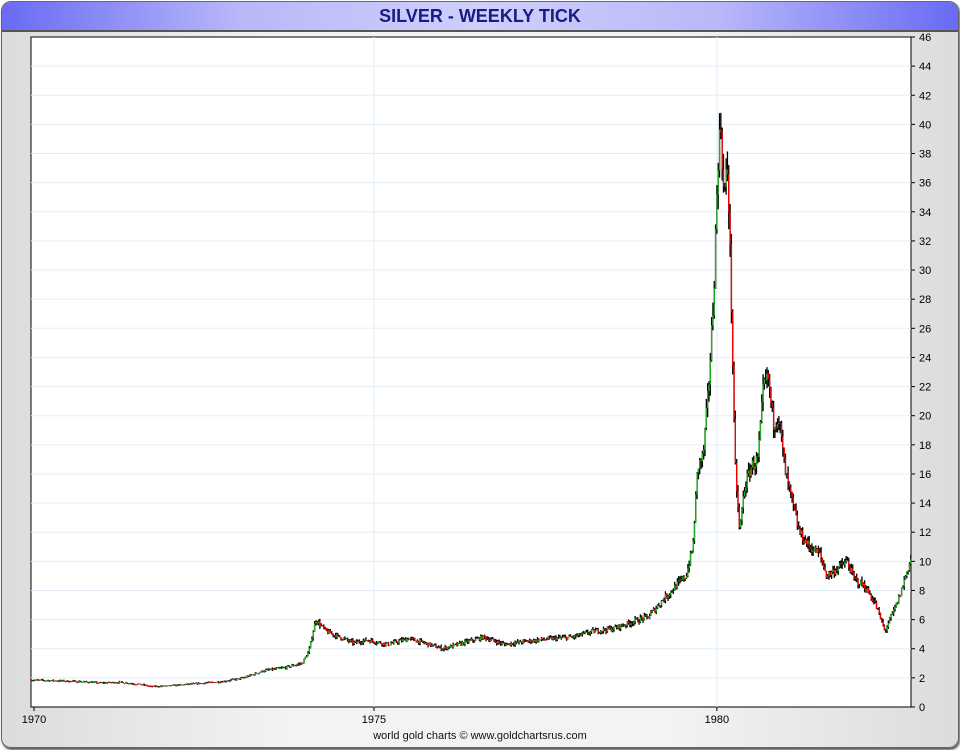 This screenshot has width=960, height=750. Describe the element at coordinates (925, 300) in the screenshot. I see `y-tick-label: 28` at that location.